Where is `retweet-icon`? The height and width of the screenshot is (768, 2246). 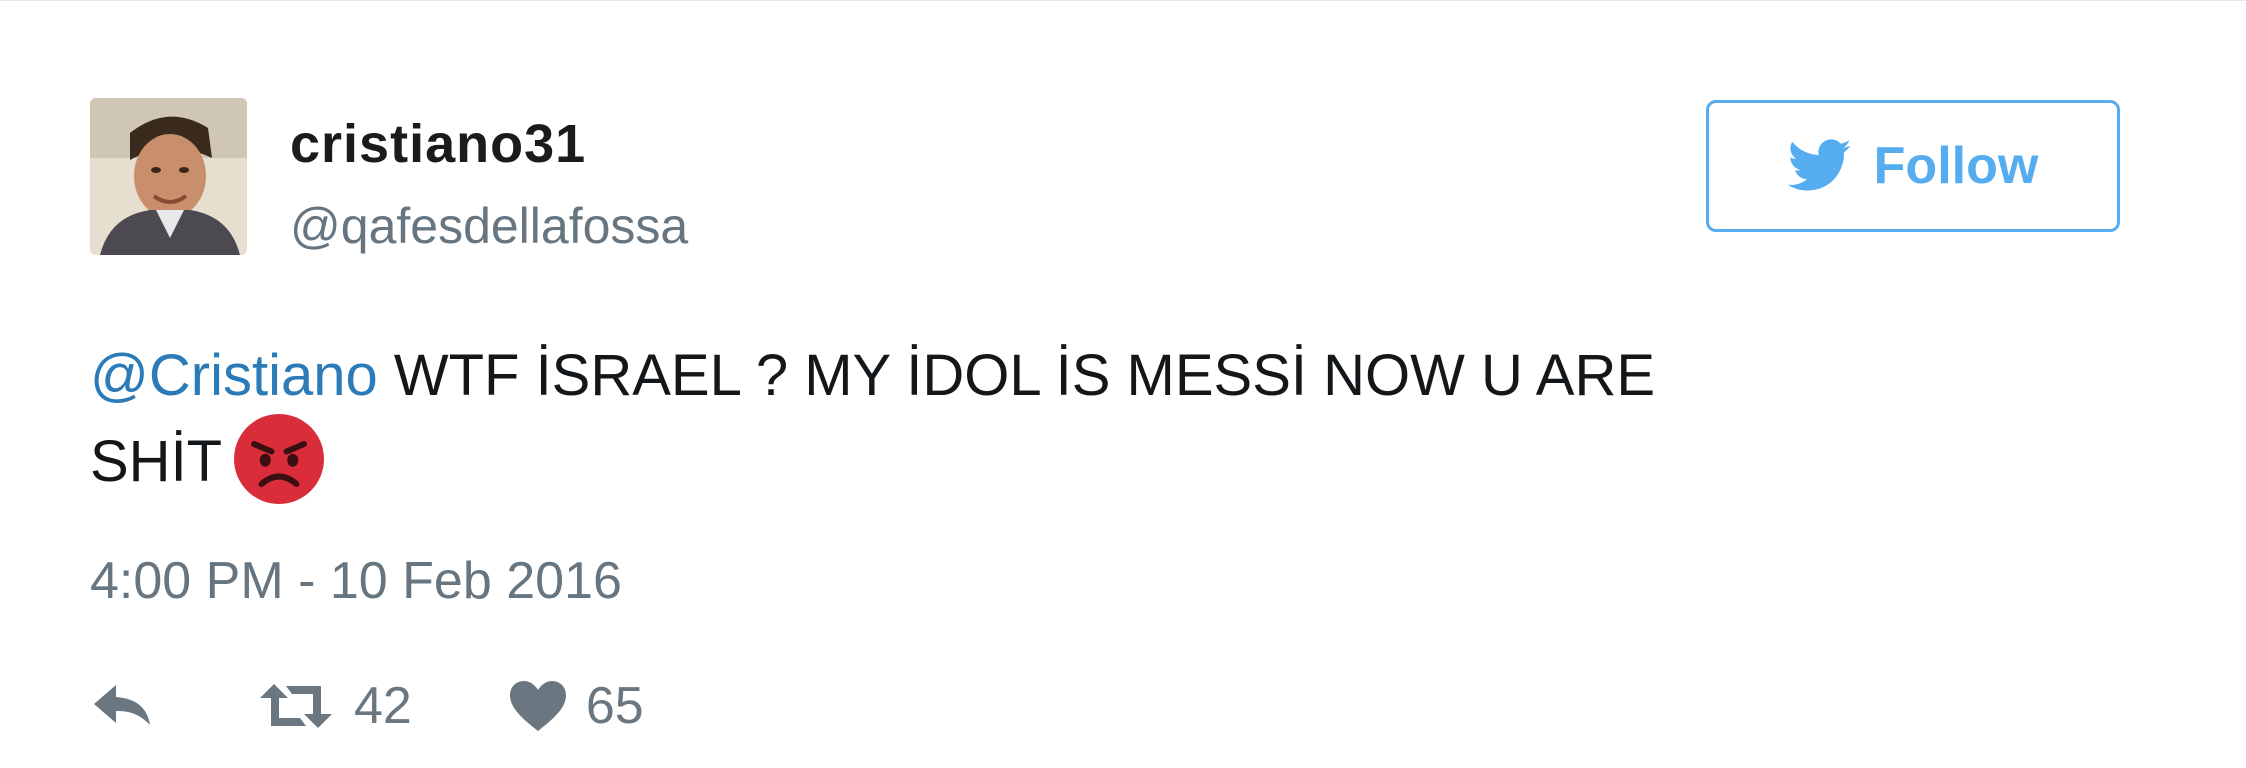 retweet-icon is located at coordinates (296, 706).